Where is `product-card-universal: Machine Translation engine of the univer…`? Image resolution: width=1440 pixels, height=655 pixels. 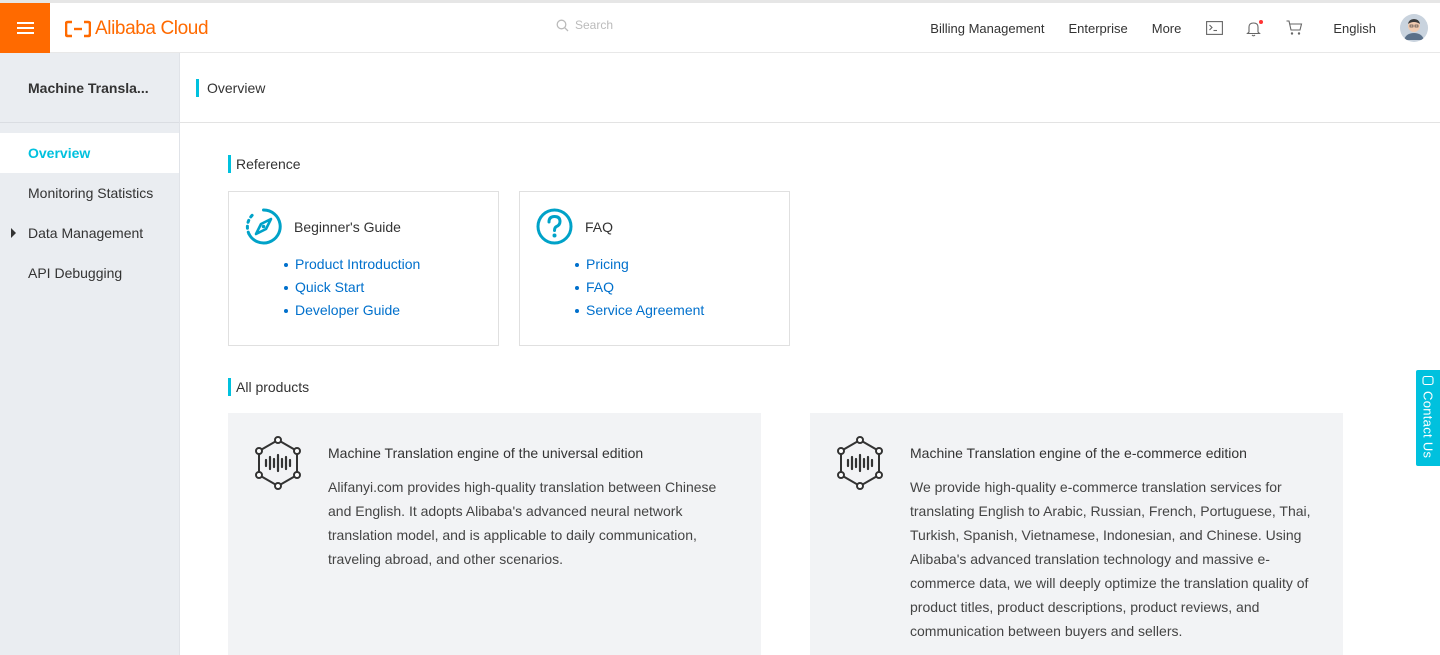 product-card-universal: Machine Translation engine of the univer… is located at coordinates (494, 534).